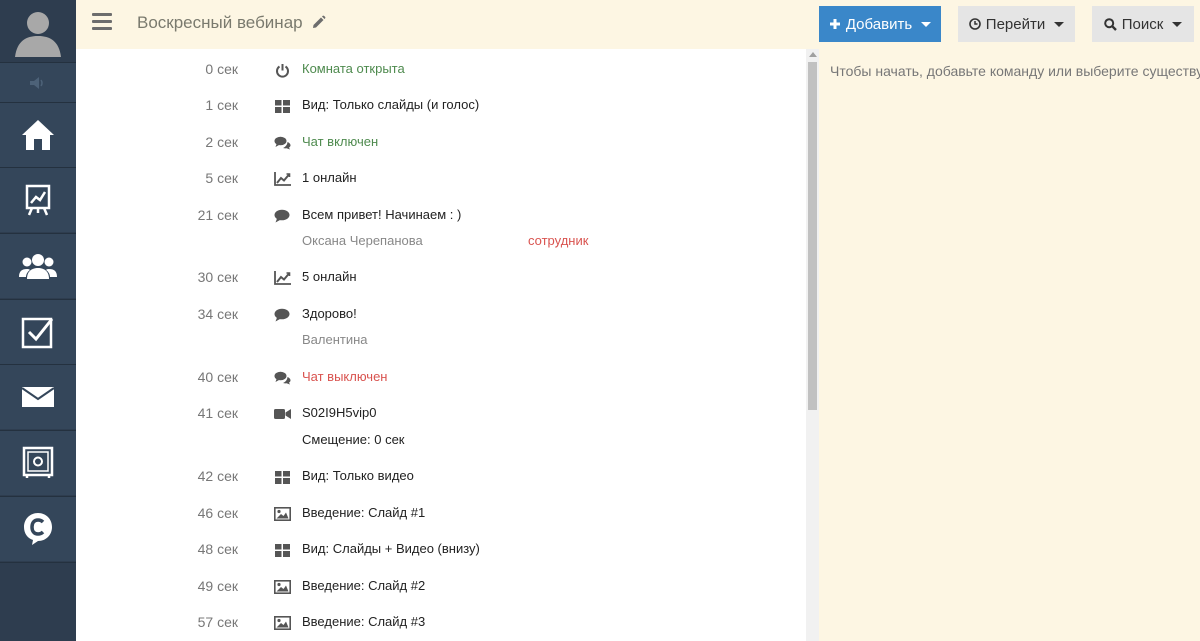 The image size is (1200, 641). I want to click on sidebar-filler, so click(38, 601).